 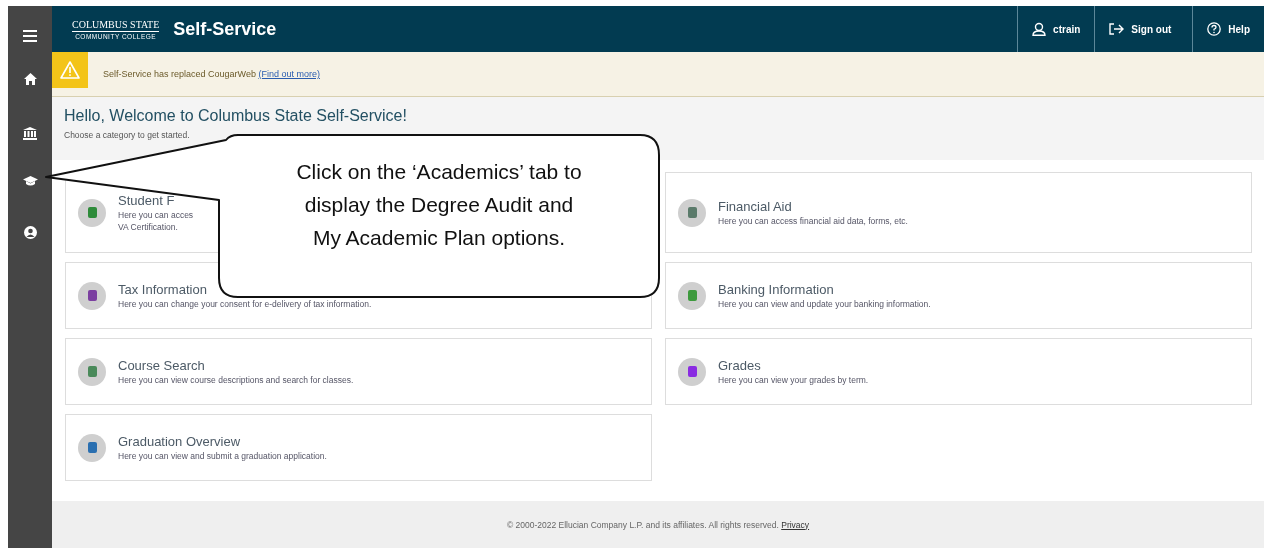 I want to click on card-description: VA Certification., so click(x=148, y=227).